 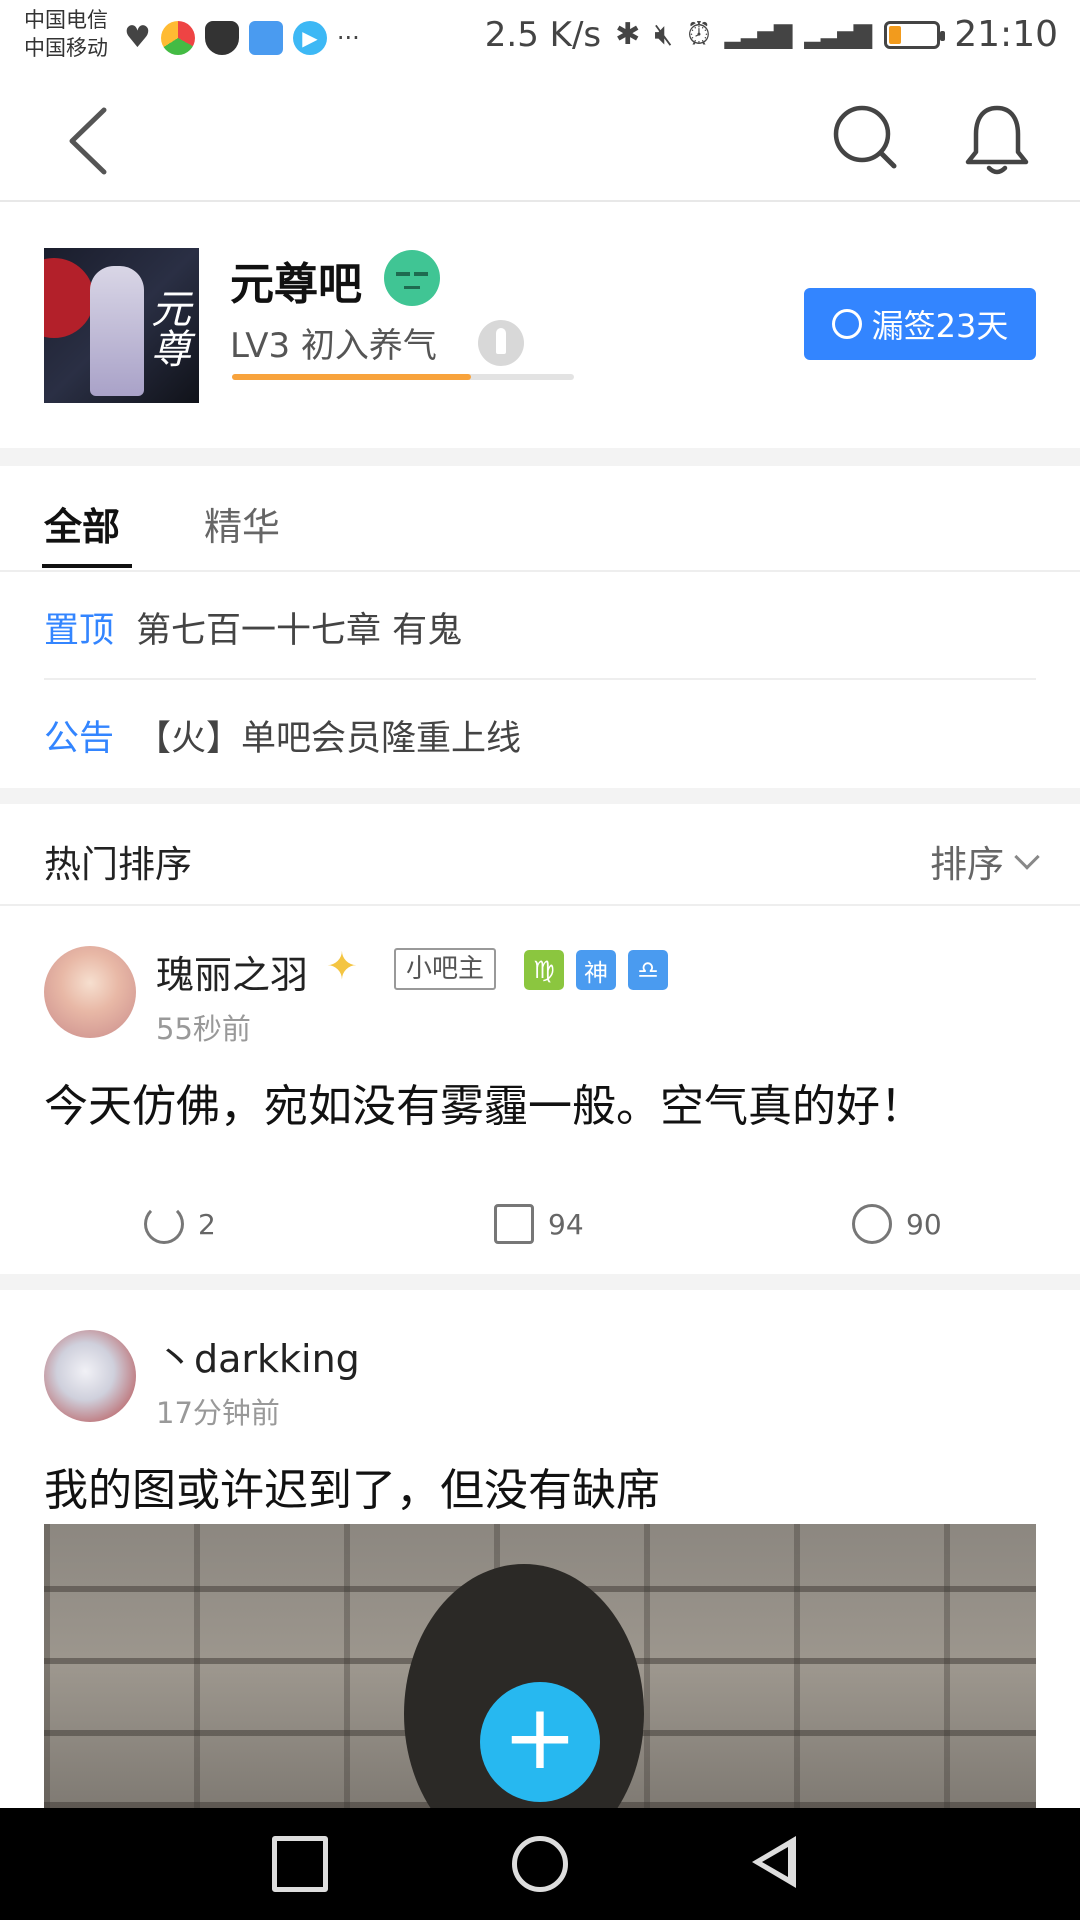 What do you see at coordinates (79, 738) in the screenshot?
I see `announcement-tag: 公告` at bounding box center [79, 738].